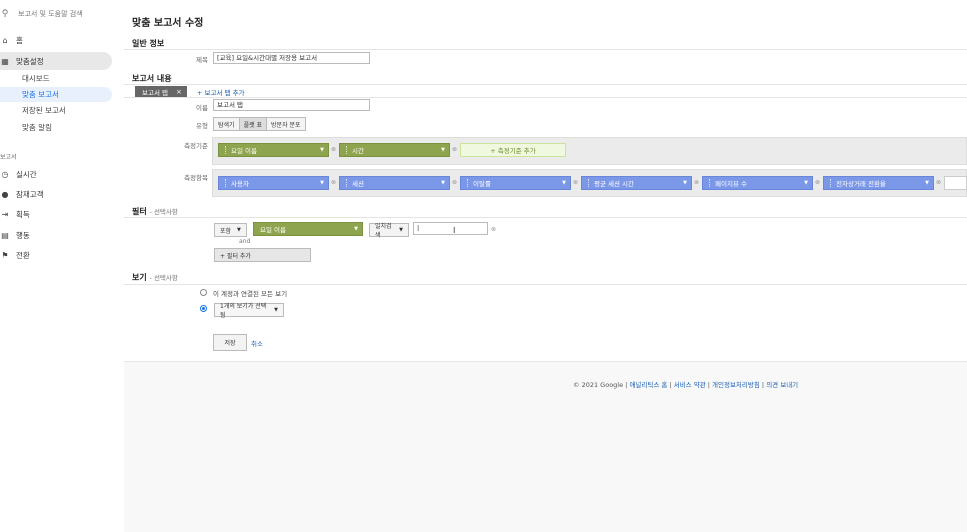 This screenshot has width=967, height=532. I want to click on sub-item-saved-reports: 저장된 보고서, so click(56, 110).